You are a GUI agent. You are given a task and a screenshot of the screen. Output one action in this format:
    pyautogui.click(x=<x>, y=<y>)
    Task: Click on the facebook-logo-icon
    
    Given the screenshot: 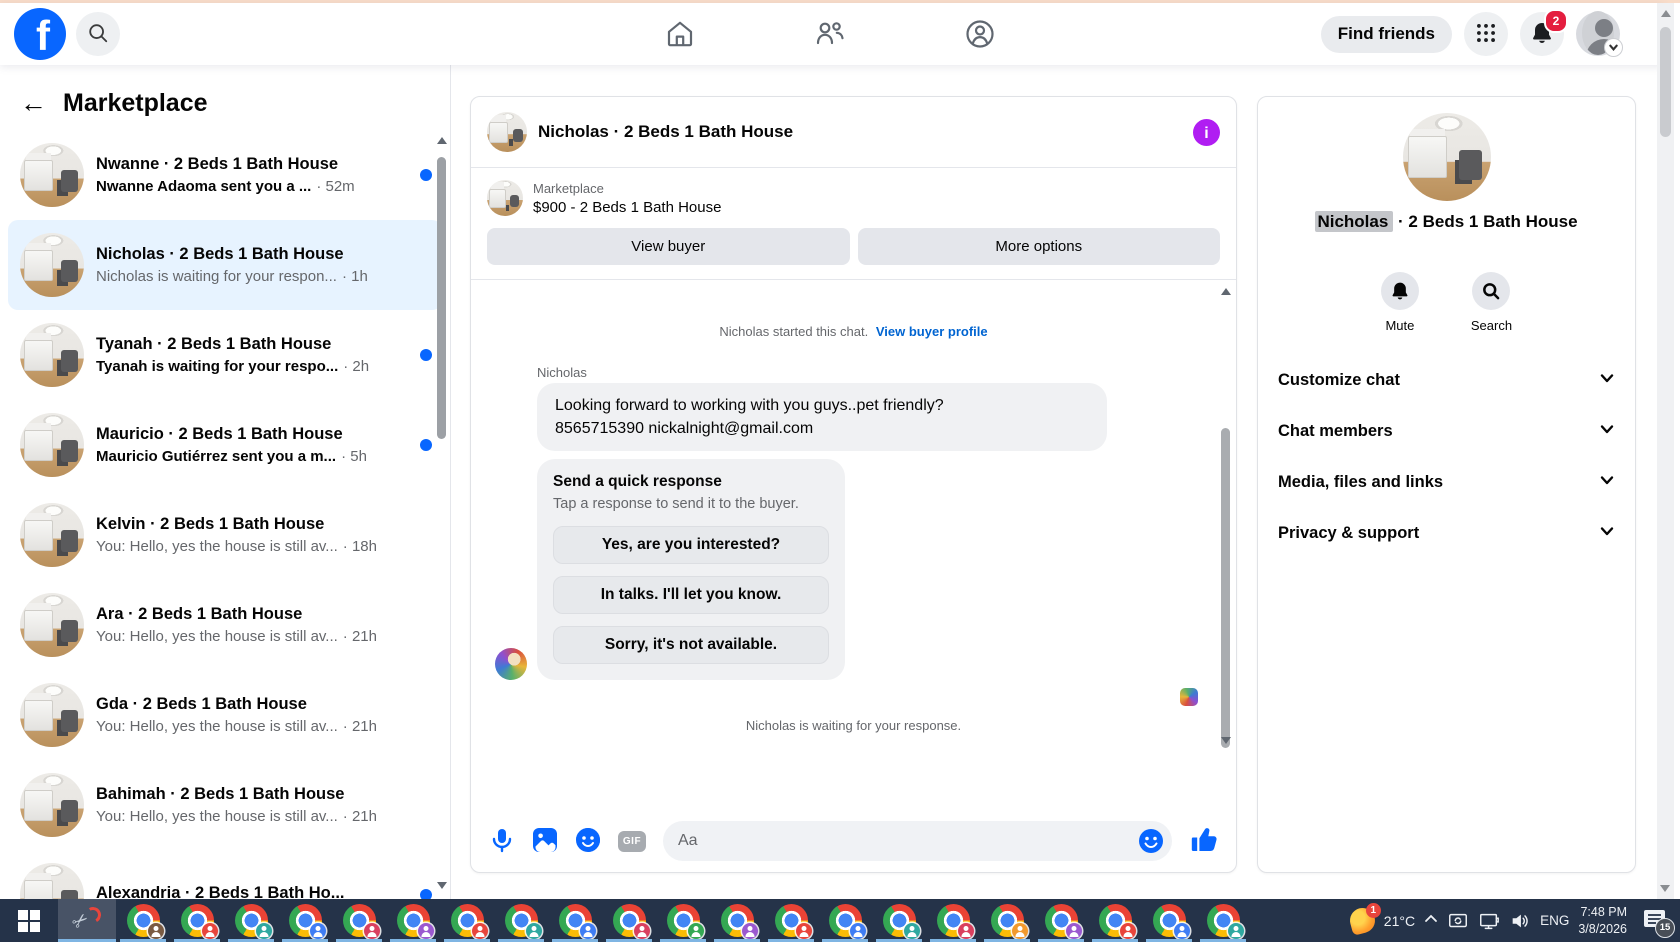 What is the action you would take?
    pyautogui.click(x=43, y=34)
    